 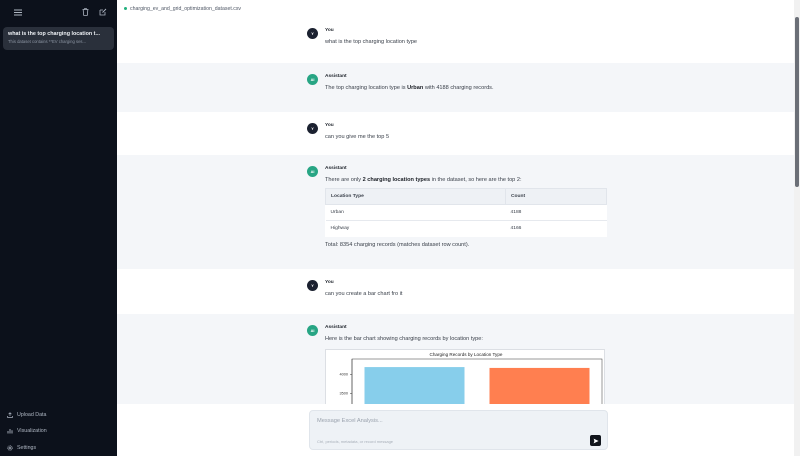 I want to click on y-tick-label: 4000, so click(x=344, y=375).